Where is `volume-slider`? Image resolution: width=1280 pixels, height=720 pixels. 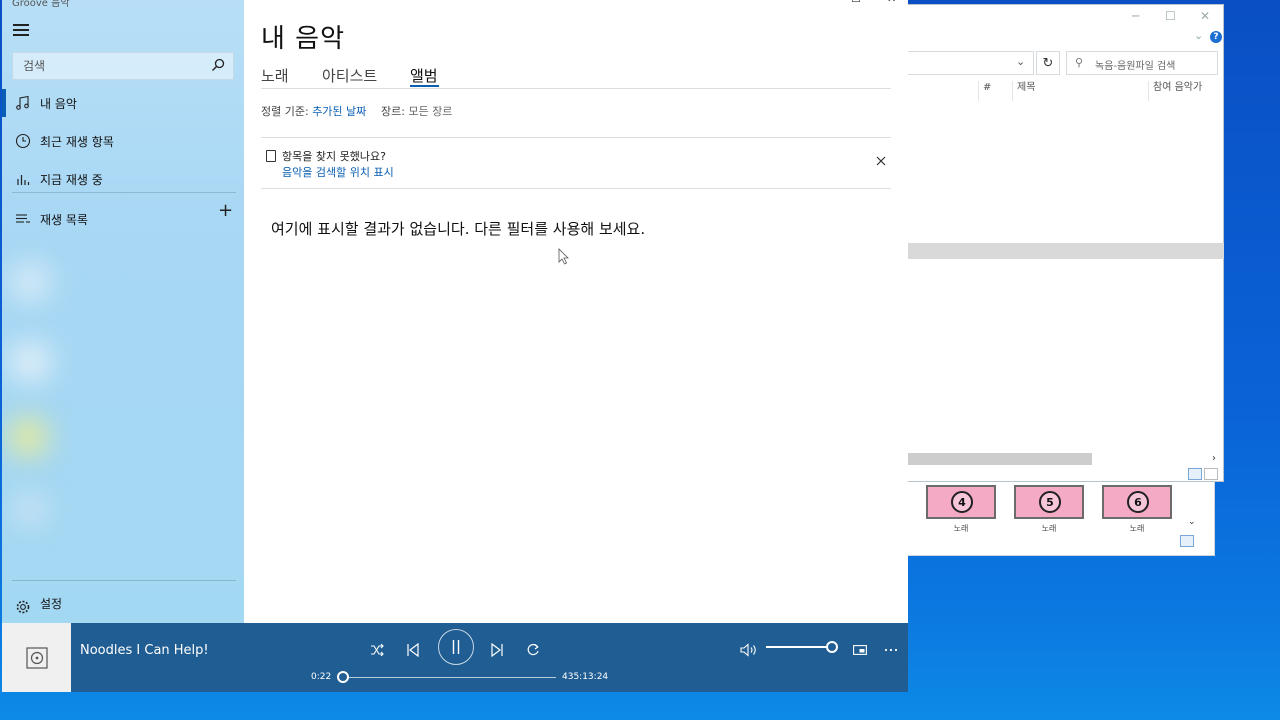
volume-slider is located at coordinates (797, 647).